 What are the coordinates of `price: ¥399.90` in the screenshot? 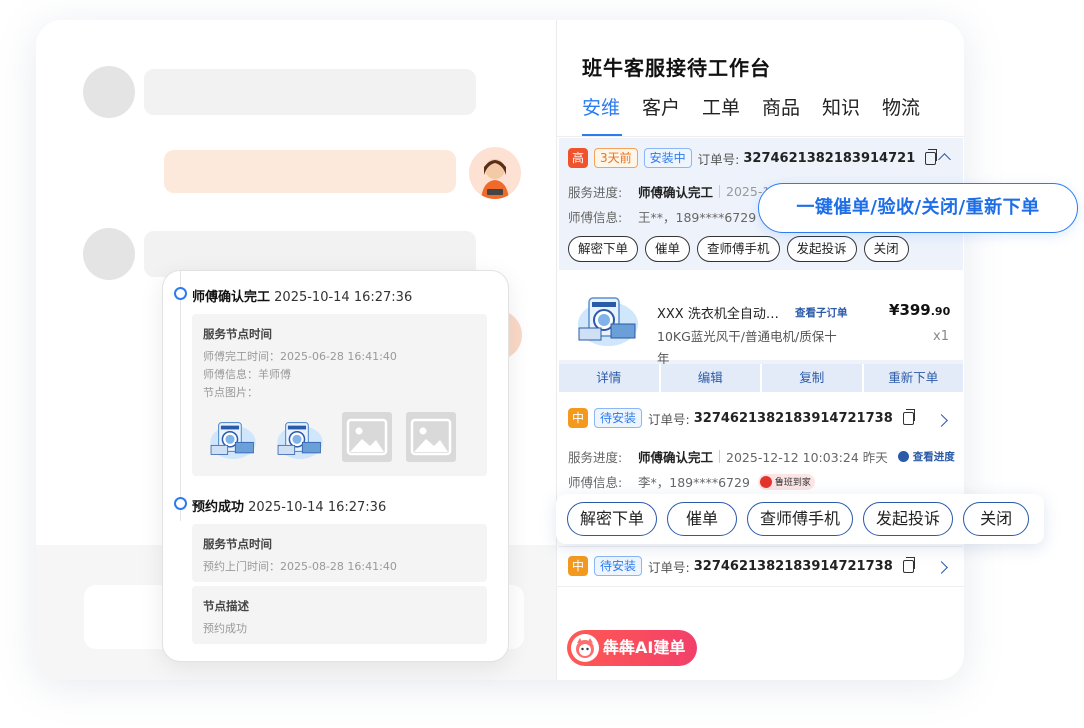 It's located at (919, 310).